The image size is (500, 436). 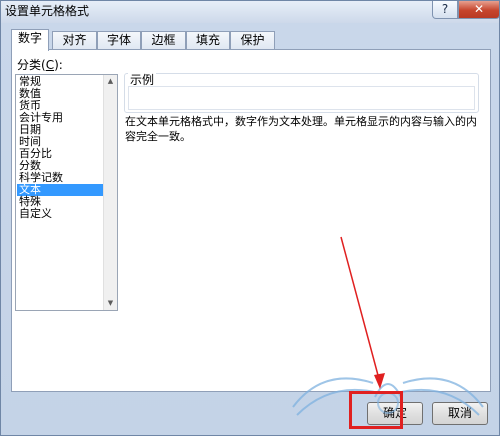 What do you see at coordinates (60, 214) in the screenshot?
I see `category-item-custom: 自定义` at bounding box center [60, 214].